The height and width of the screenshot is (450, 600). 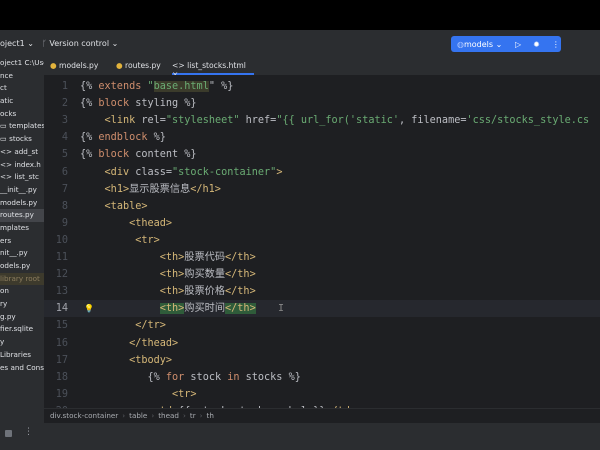 I want to click on lightbulb-icon: 💡, so click(x=89, y=308).